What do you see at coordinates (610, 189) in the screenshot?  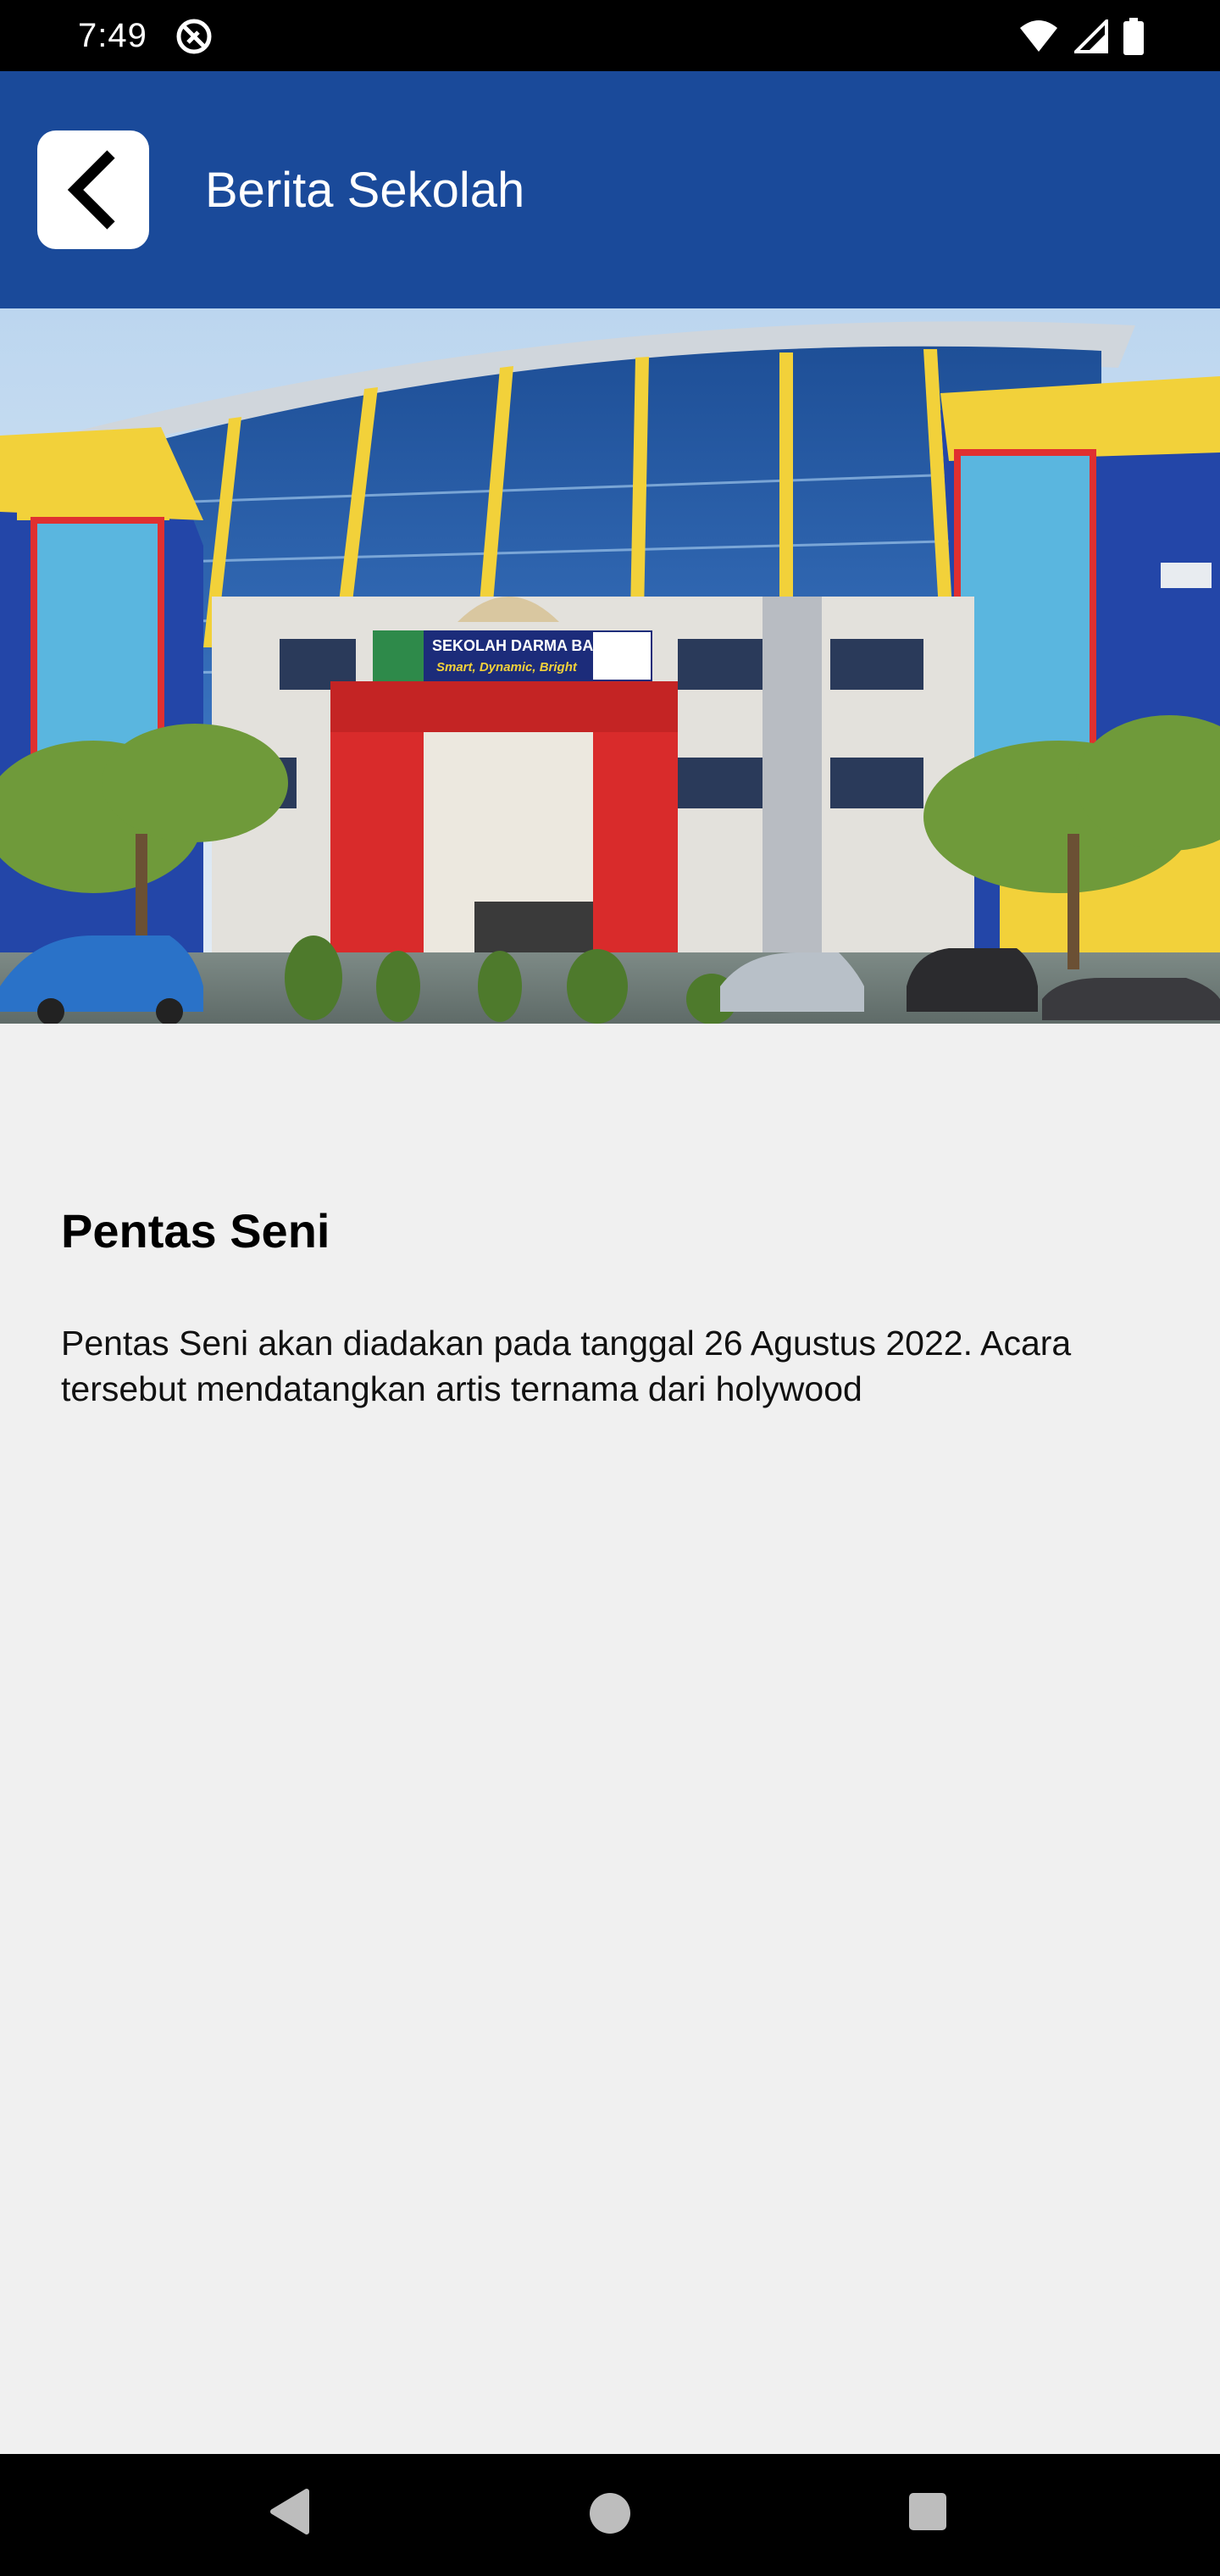 I see `app-bar: Berita Sekolah` at bounding box center [610, 189].